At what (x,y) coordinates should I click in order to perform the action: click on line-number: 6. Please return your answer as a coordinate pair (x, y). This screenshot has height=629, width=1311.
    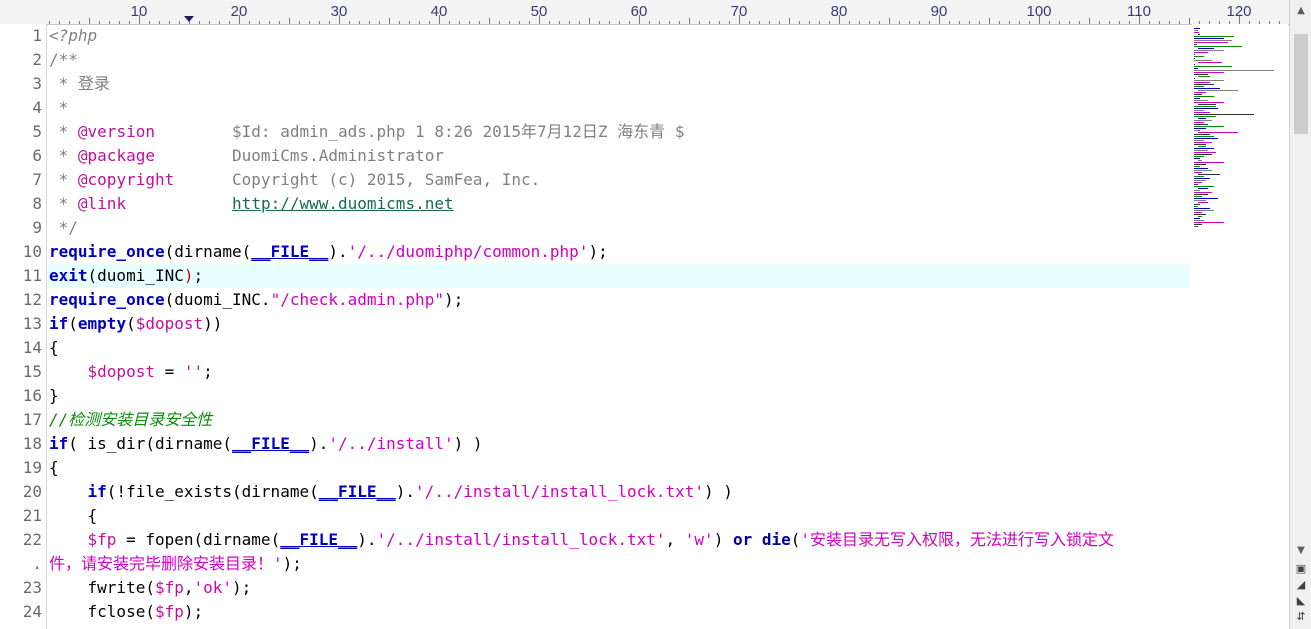
    Looking at the image, I should click on (37, 155).